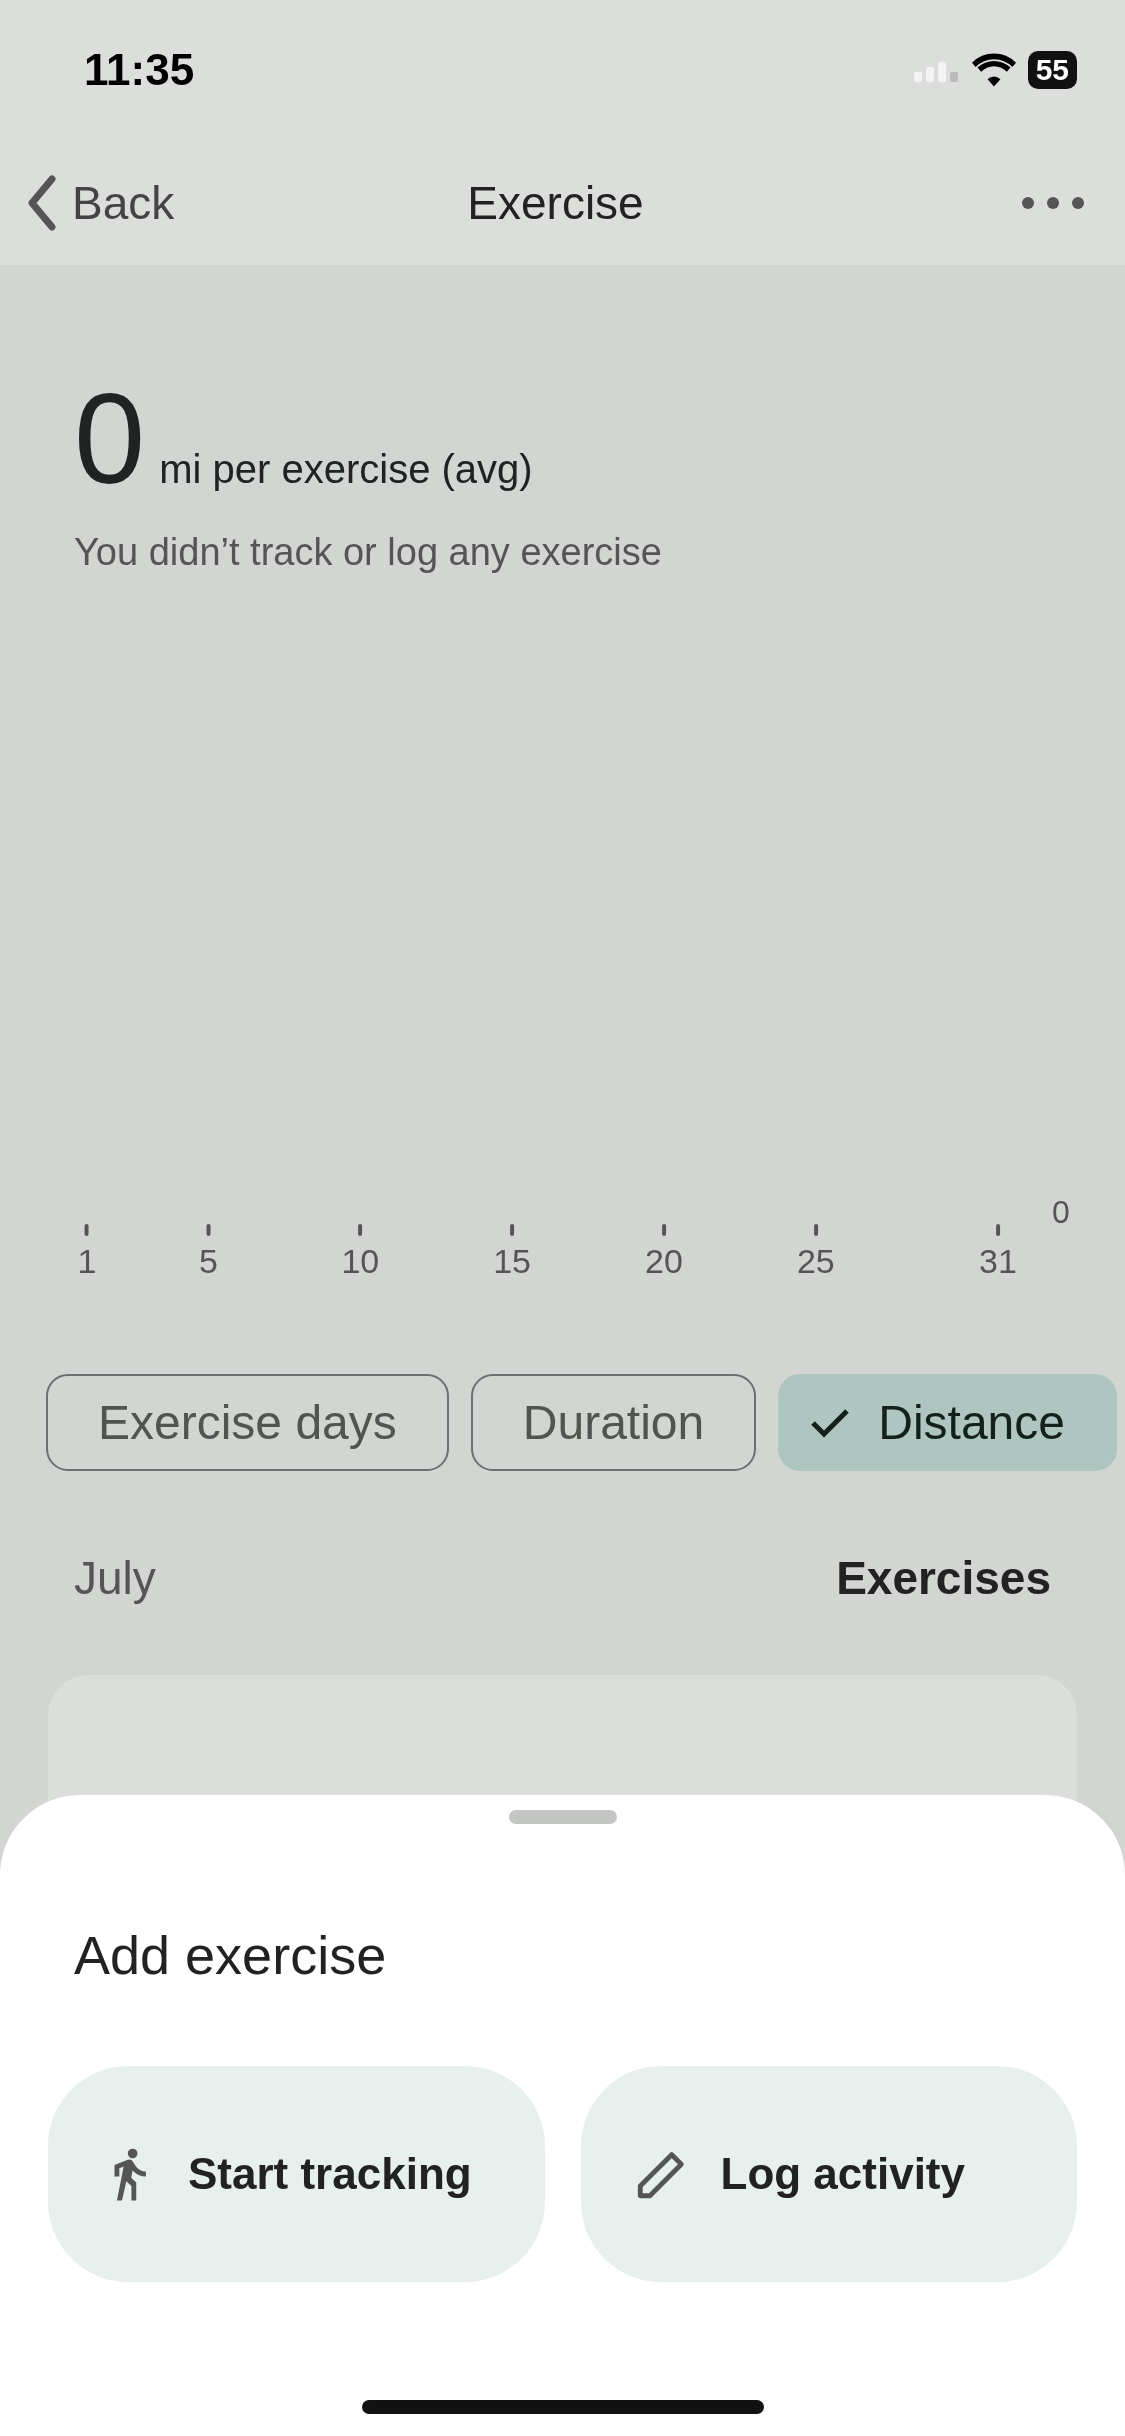 This screenshot has height=2436, width=1125. What do you see at coordinates (993, 70) in the screenshot?
I see `wifi-icon` at bounding box center [993, 70].